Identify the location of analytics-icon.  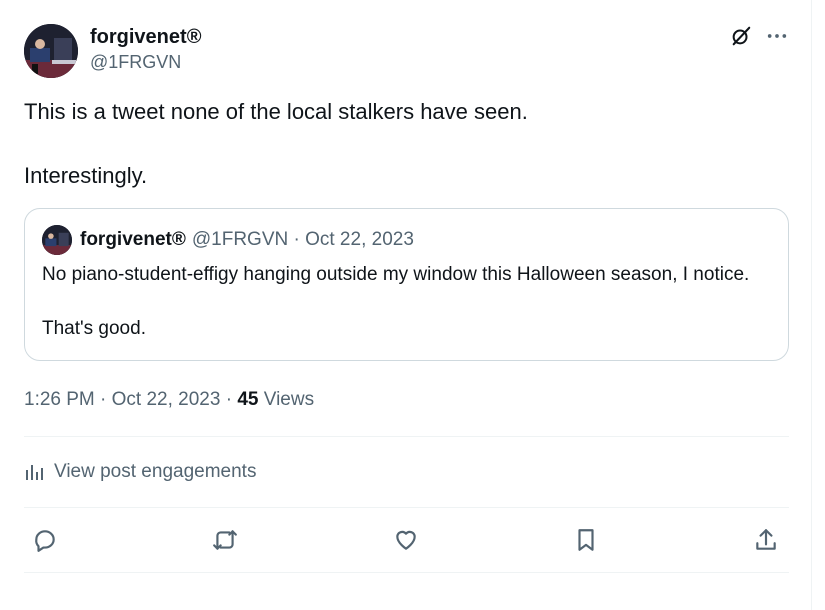
(34, 472).